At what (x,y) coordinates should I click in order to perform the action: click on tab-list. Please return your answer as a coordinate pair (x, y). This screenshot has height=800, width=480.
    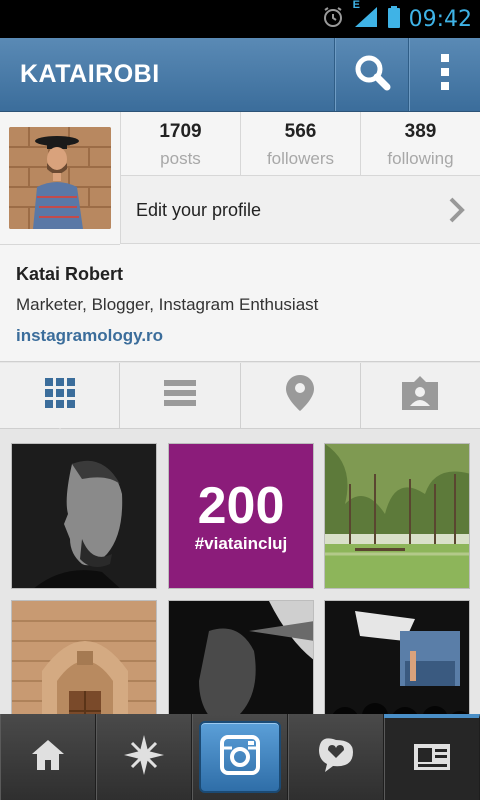
    Looking at the image, I should click on (180, 395).